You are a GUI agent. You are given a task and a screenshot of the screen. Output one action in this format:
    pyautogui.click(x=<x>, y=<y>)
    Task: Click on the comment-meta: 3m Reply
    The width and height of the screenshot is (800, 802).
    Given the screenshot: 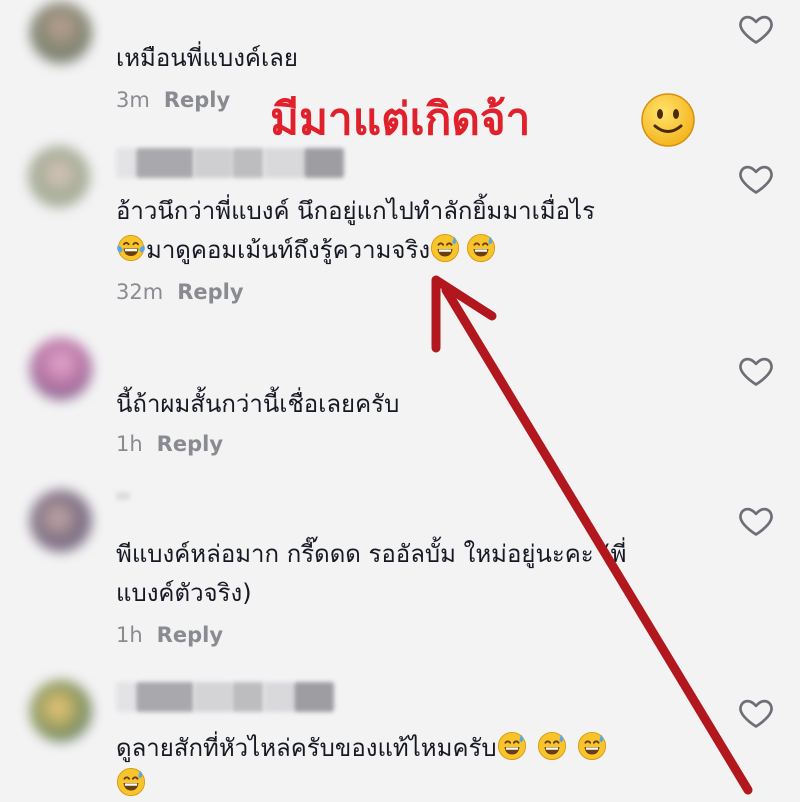 What is the action you would take?
    pyautogui.click(x=173, y=100)
    